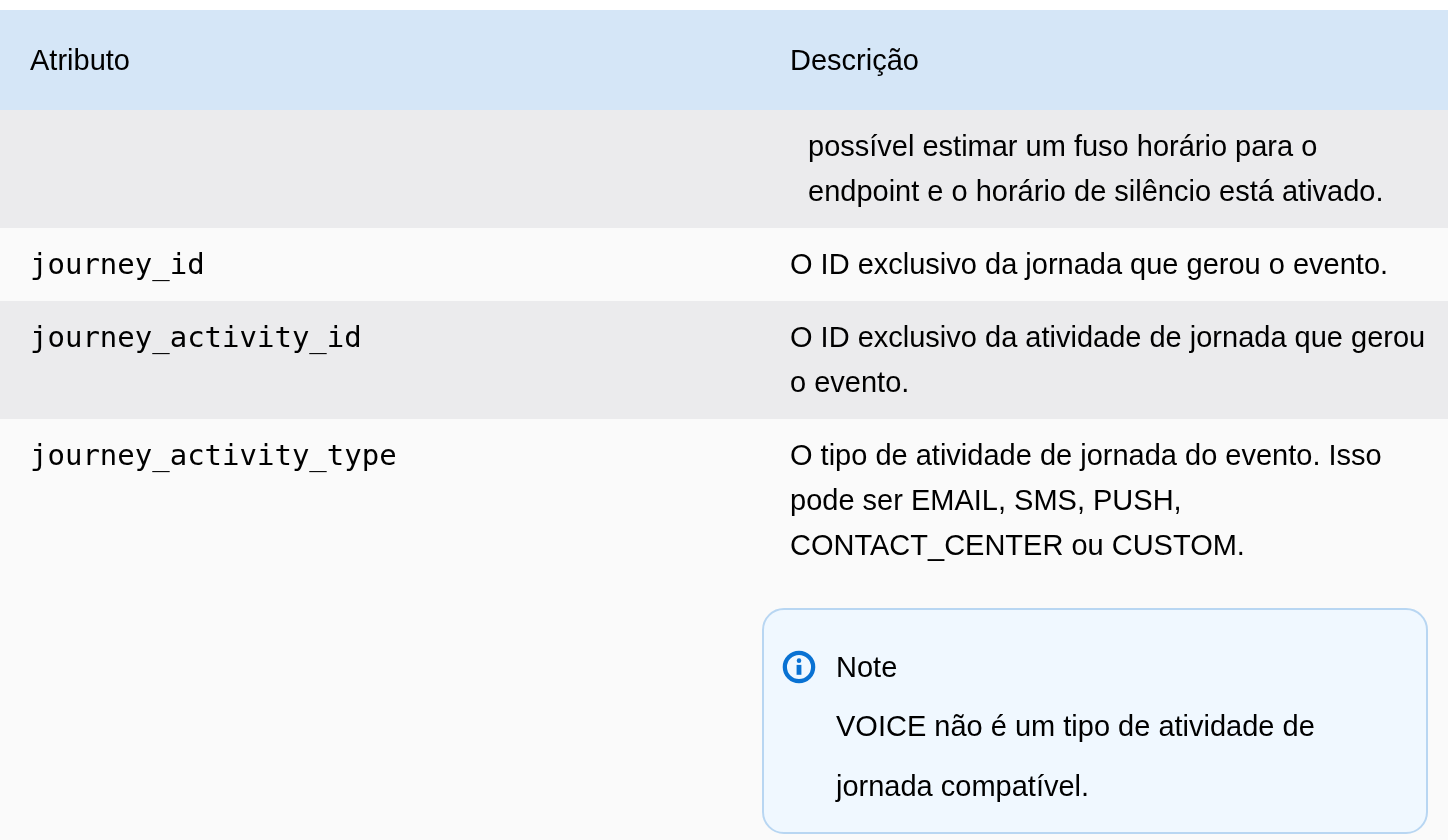 The height and width of the screenshot is (840, 1448). What do you see at coordinates (1075, 756) in the screenshot?
I see `note-text: VOICE não é um tipo de atividade de jornada compatível.` at bounding box center [1075, 756].